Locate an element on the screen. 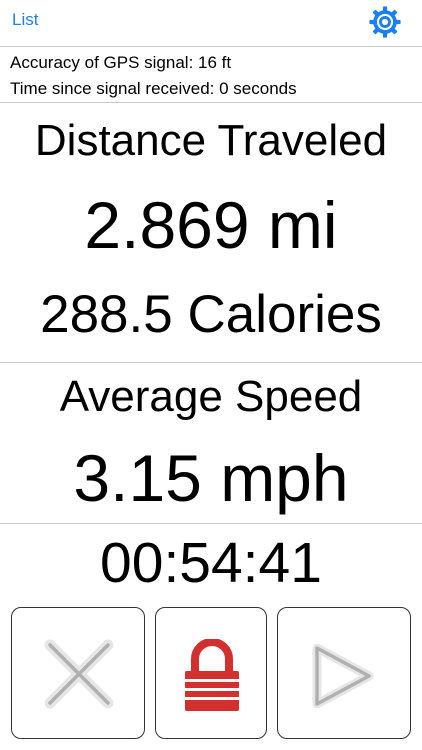 This screenshot has width=422, height=750. play-icon is located at coordinates (343, 676).